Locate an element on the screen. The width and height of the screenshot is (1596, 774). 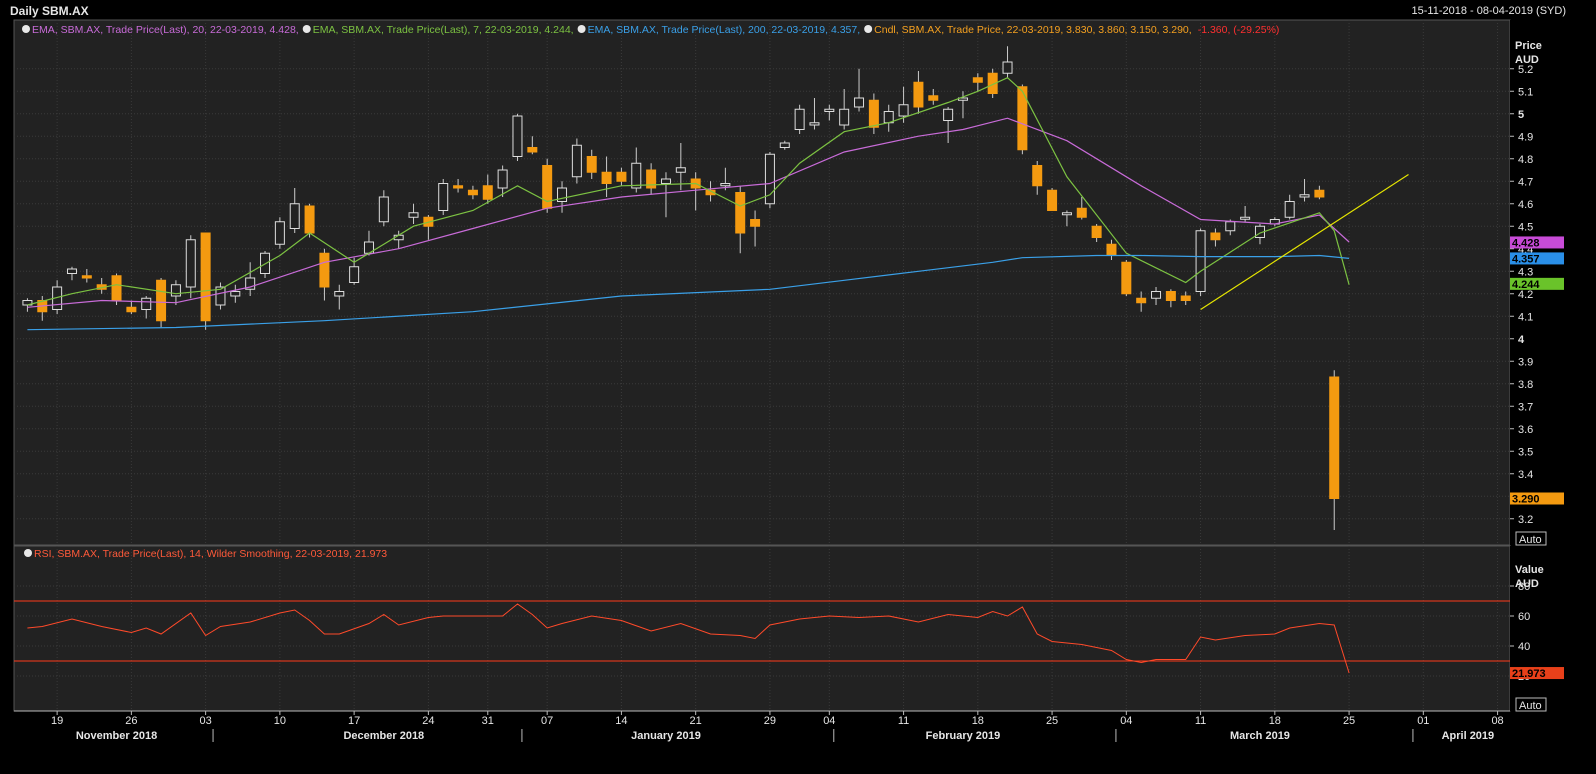
price-auto-scale-button: Auto is located at coordinates (1531, 538).